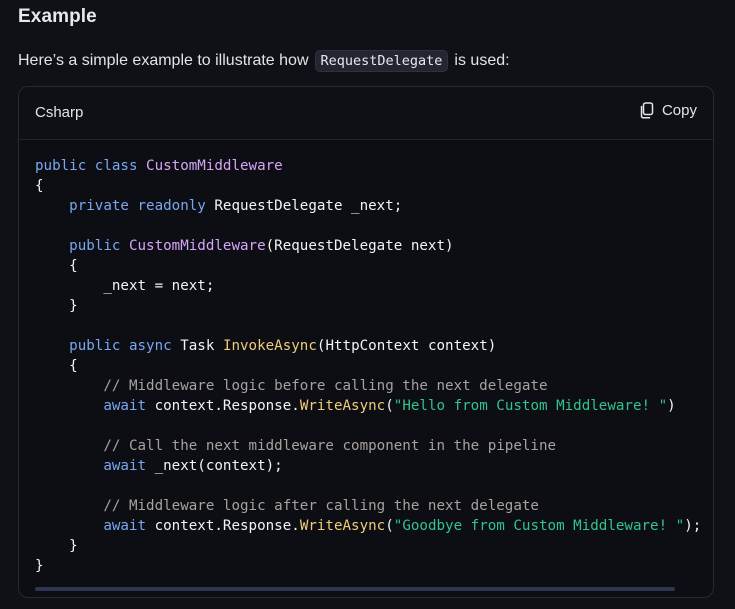 This screenshot has width=735, height=609. Describe the element at coordinates (679, 110) in the screenshot. I see `copy-button-label: Copy` at that location.